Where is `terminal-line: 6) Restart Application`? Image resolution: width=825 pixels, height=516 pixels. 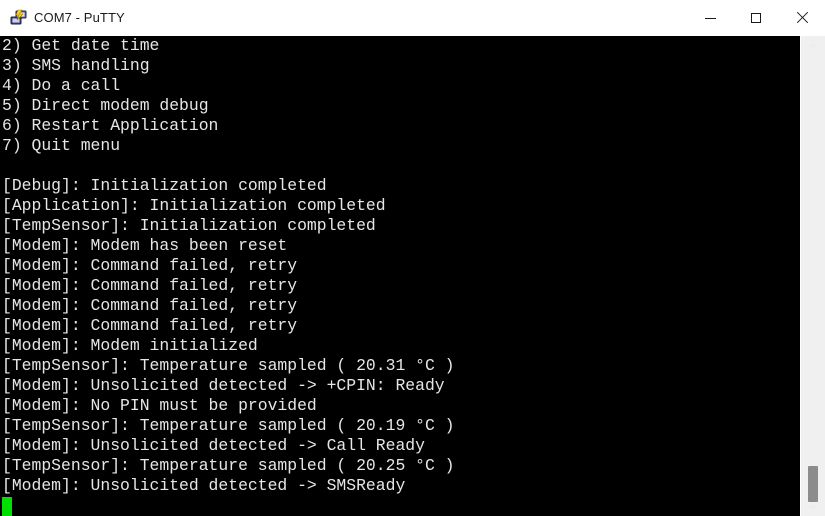 terminal-line: 6) Restart Application is located at coordinates (110, 125).